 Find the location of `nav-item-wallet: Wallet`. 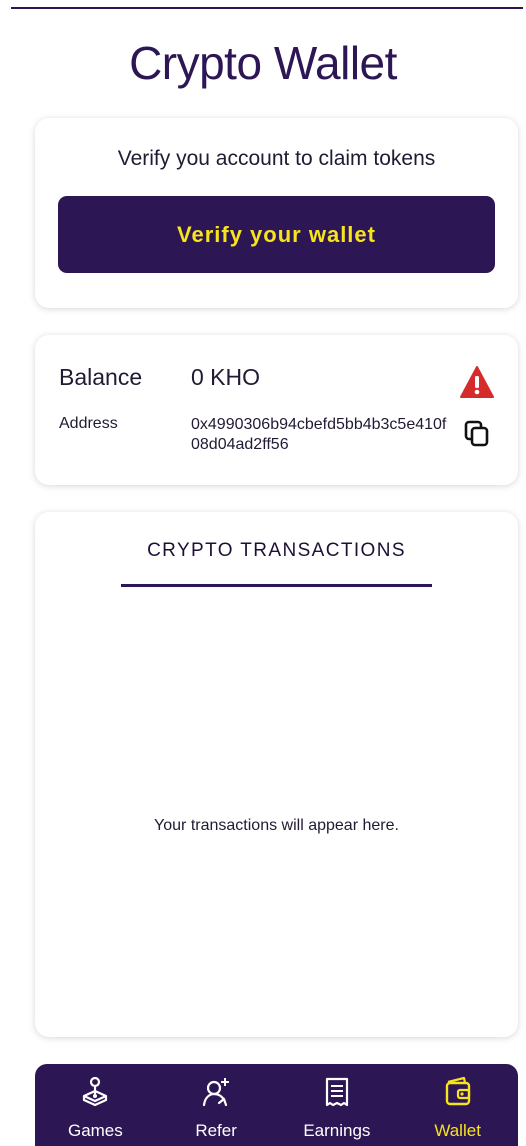

nav-item-wallet: Wallet is located at coordinates (457, 1105).